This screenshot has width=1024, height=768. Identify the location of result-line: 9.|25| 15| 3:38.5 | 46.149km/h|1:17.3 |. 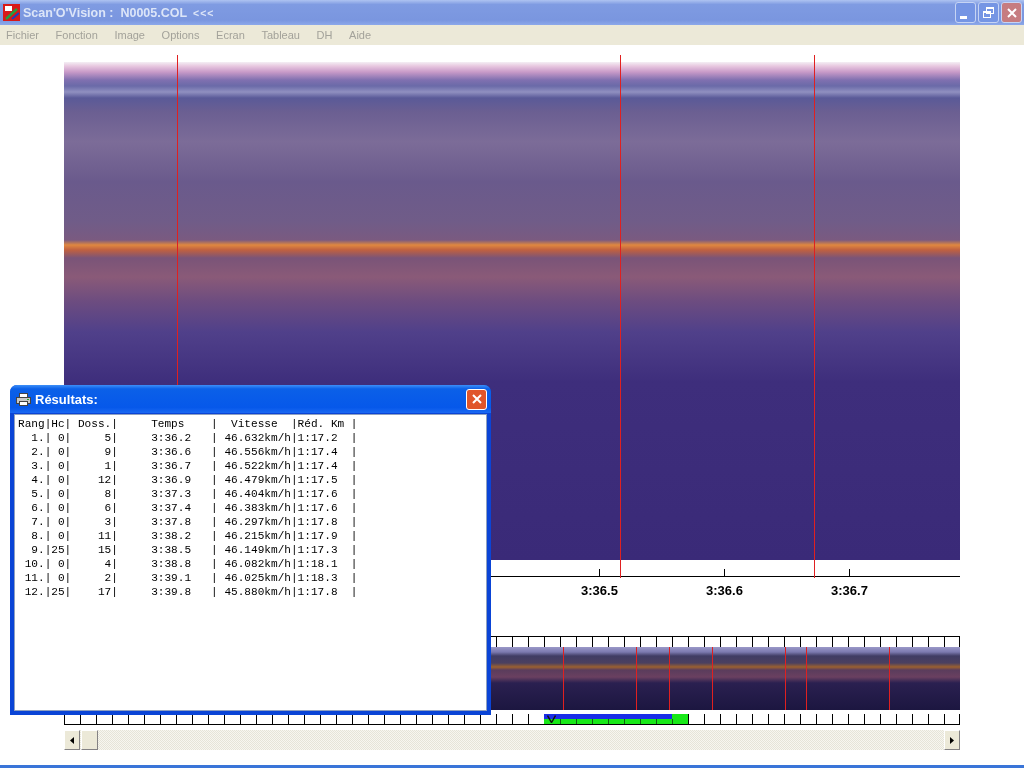
(194, 550).